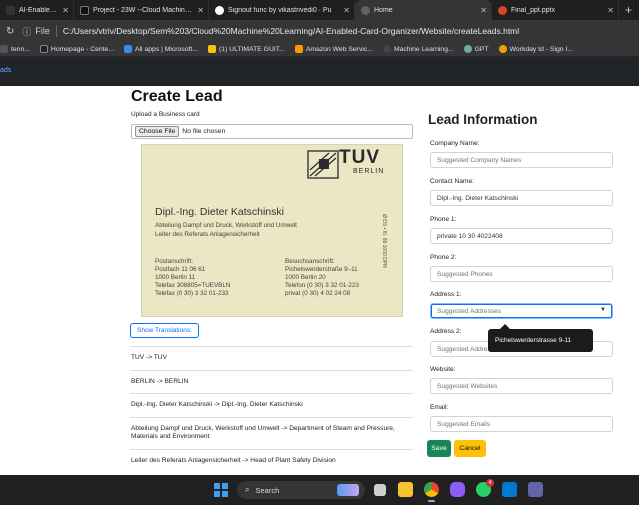 The image size is (639, 505). I want to click on proton-icon, so click(457, 489).